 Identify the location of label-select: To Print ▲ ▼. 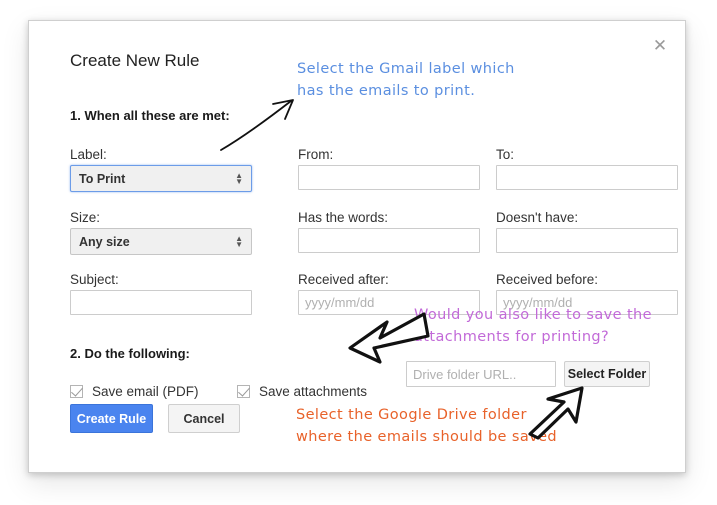
(161, 178).